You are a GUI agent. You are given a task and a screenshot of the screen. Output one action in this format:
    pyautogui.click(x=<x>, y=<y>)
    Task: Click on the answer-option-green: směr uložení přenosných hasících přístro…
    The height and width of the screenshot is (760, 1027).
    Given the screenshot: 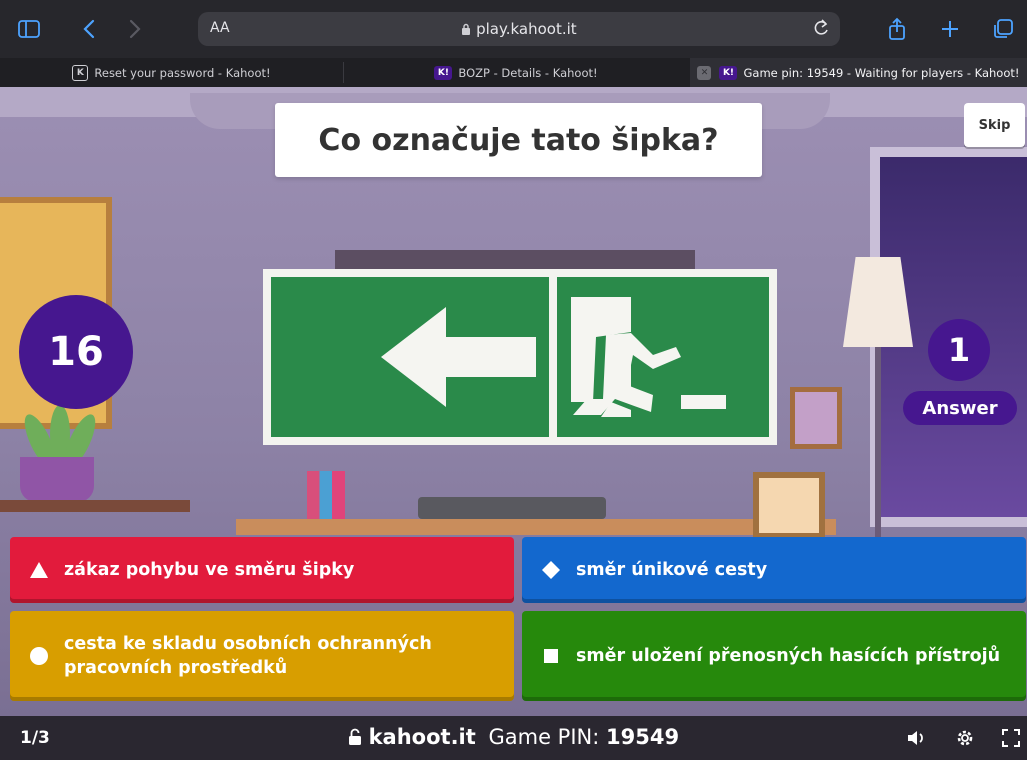 What is the action you would take?
    pyautogui.click(x=774, y=656)
    